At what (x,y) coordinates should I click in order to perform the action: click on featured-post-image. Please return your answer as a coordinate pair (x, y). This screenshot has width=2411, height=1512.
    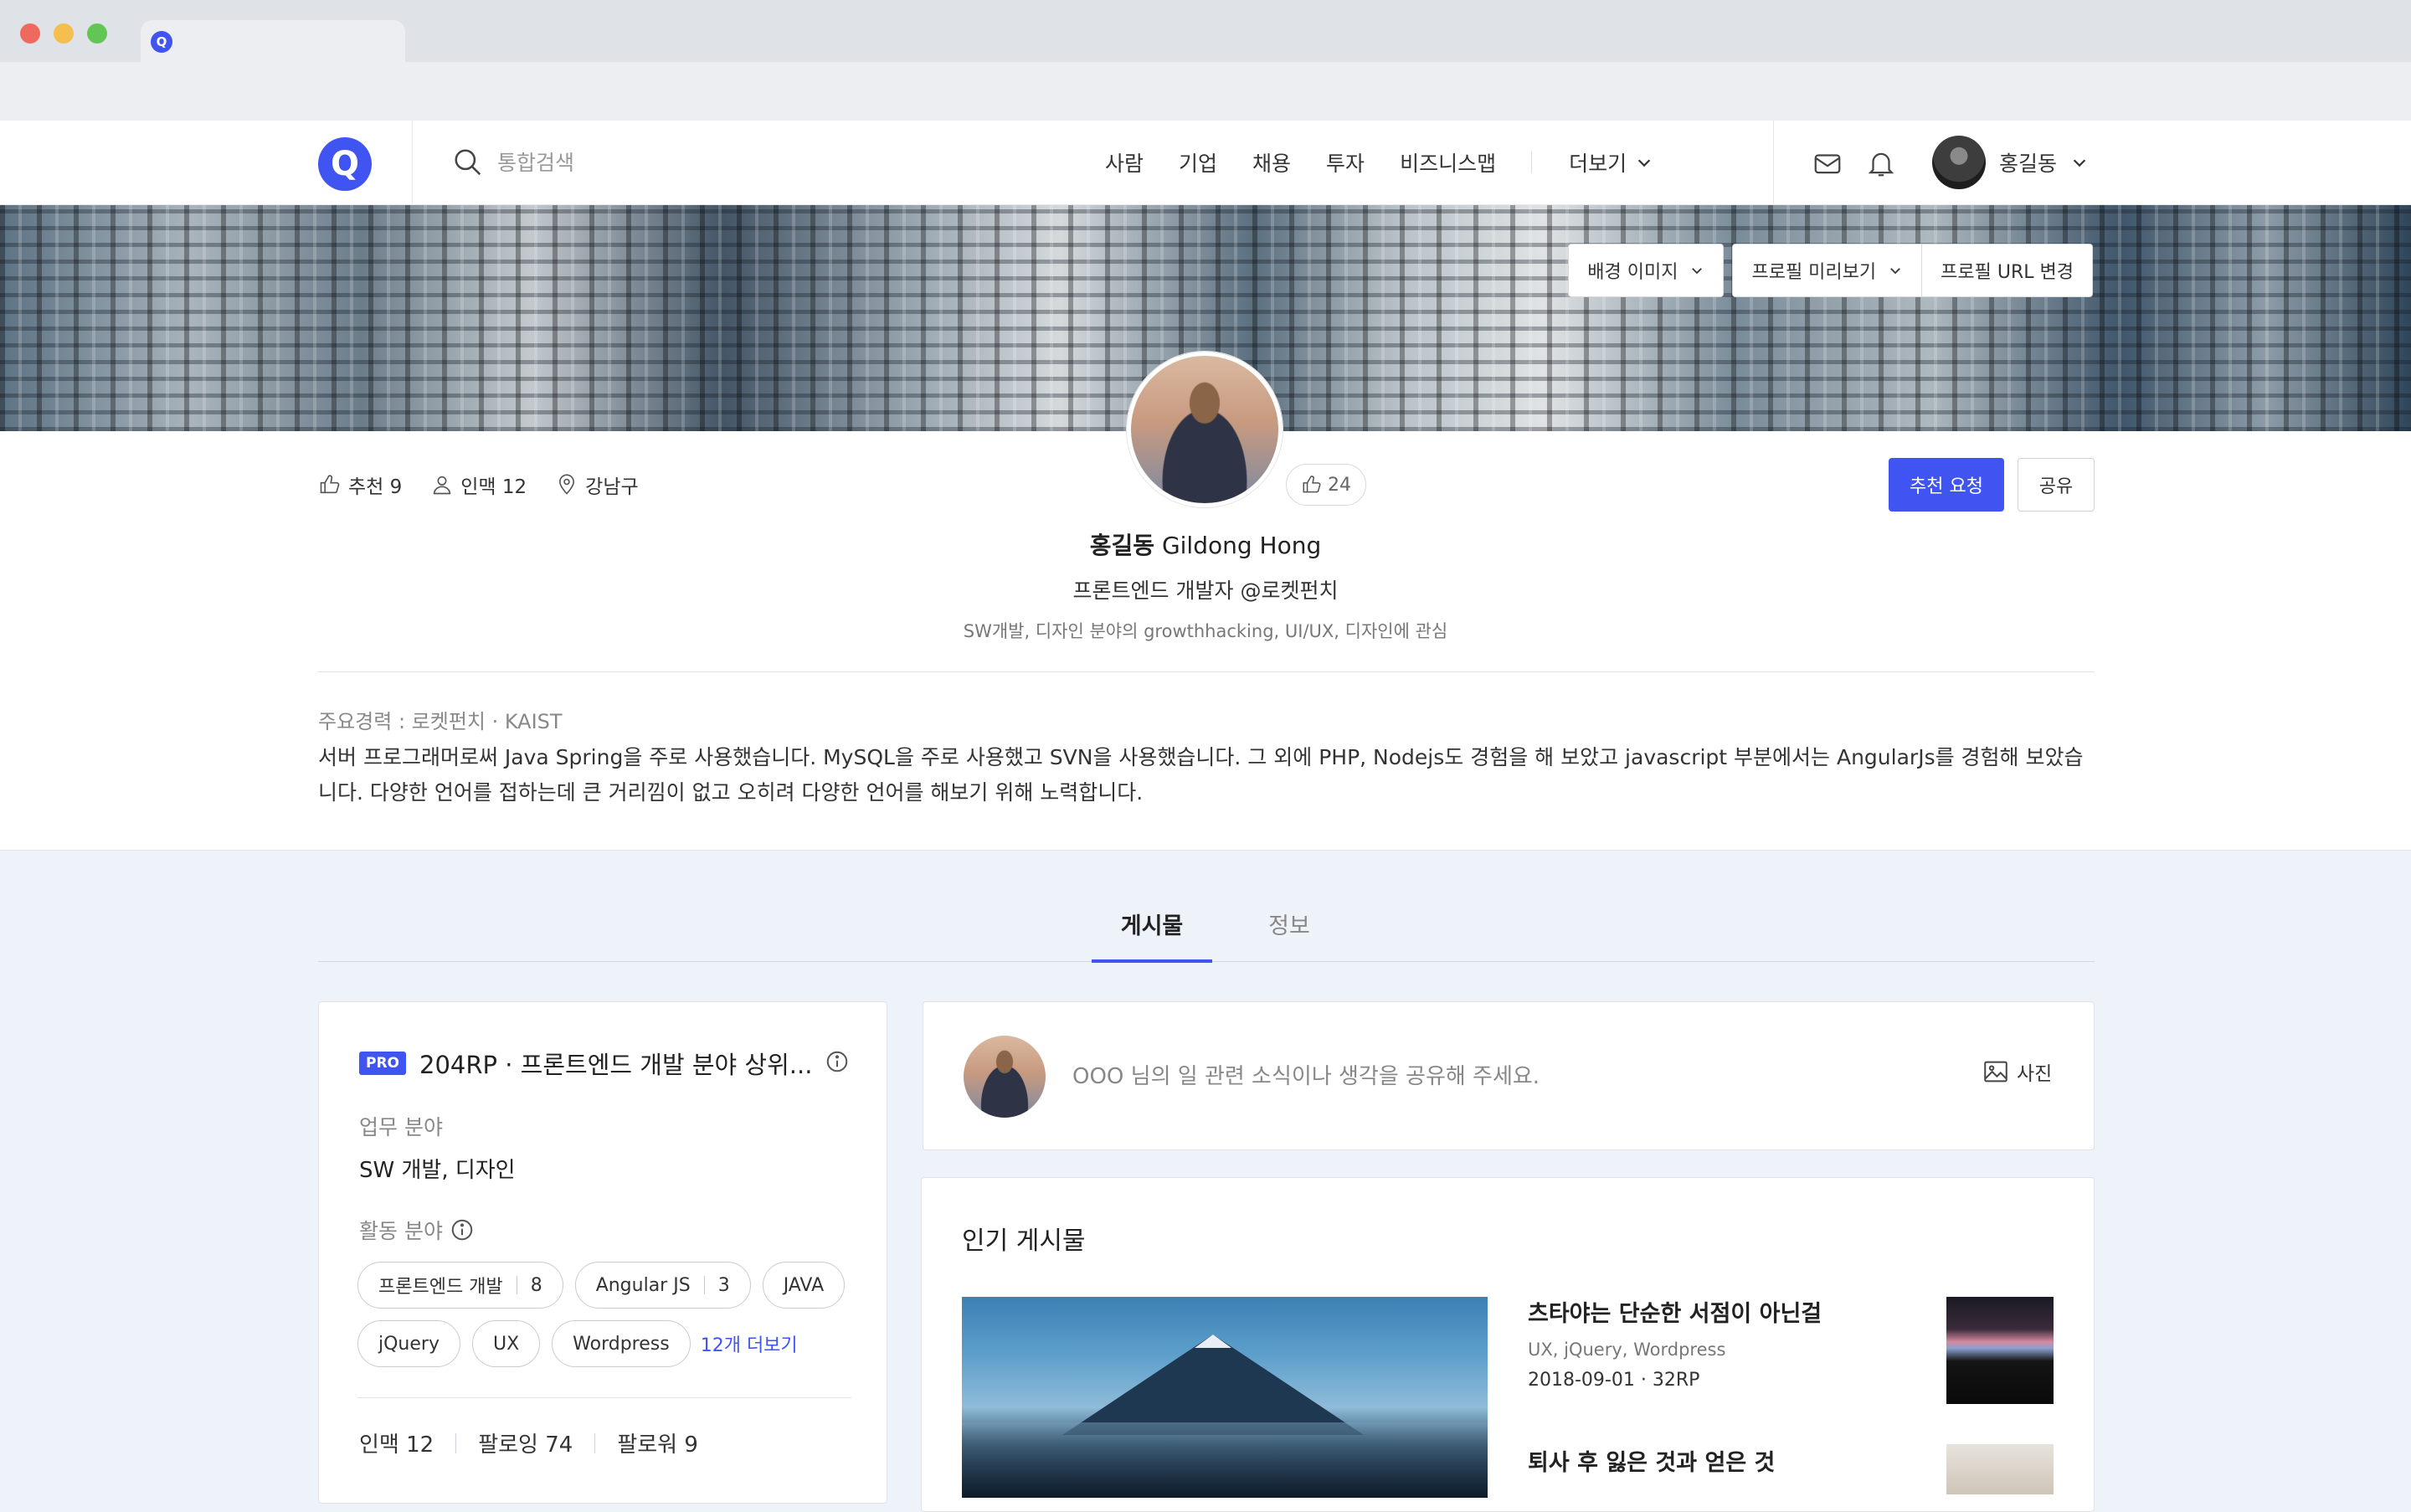
    Looking at the image, I should click on (1225, 1397).